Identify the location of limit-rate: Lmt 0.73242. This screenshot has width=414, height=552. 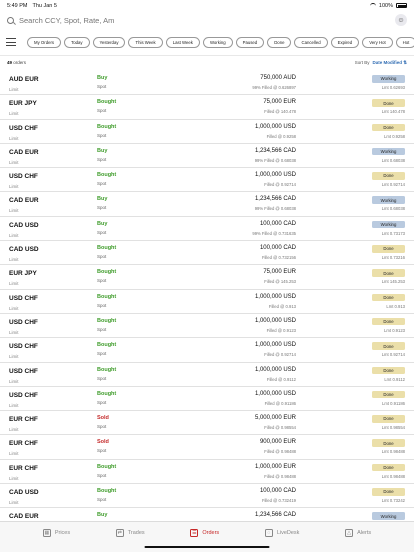
(393, 501).